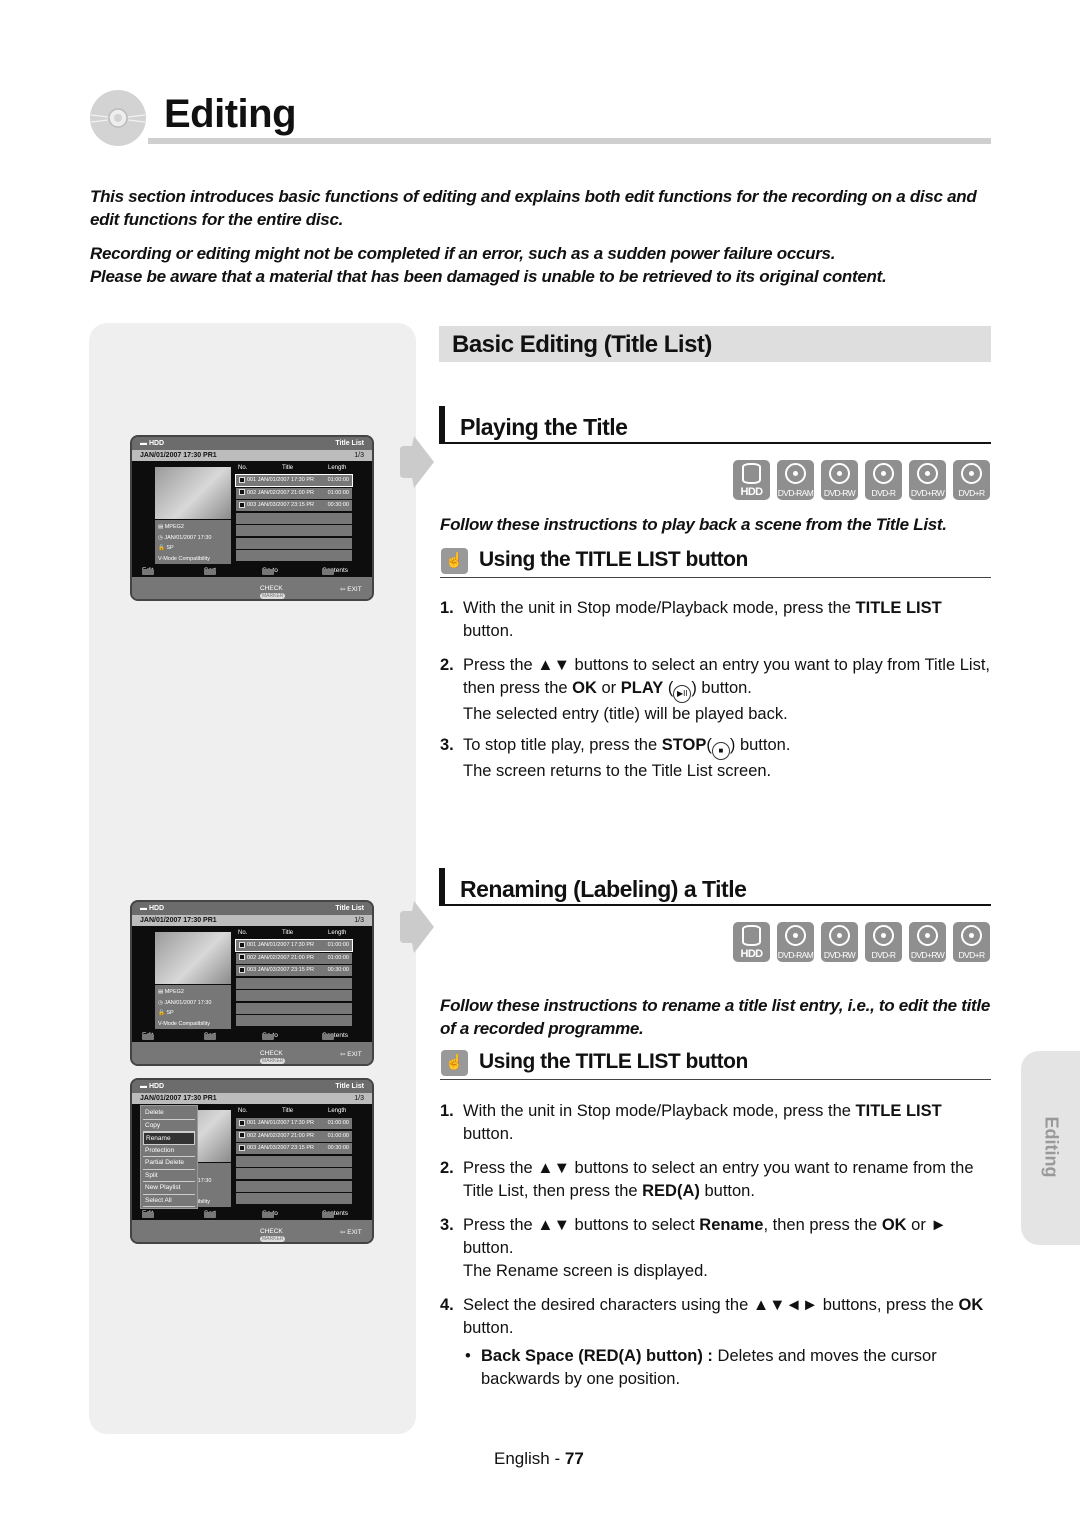 Image resolution: width=1080 pixels, height=1523 pixels. What do you see at coordinates (839, 493) in the screenshot?
I see `media-badge-label: DVD-RW` at bounding box center [839, 493].